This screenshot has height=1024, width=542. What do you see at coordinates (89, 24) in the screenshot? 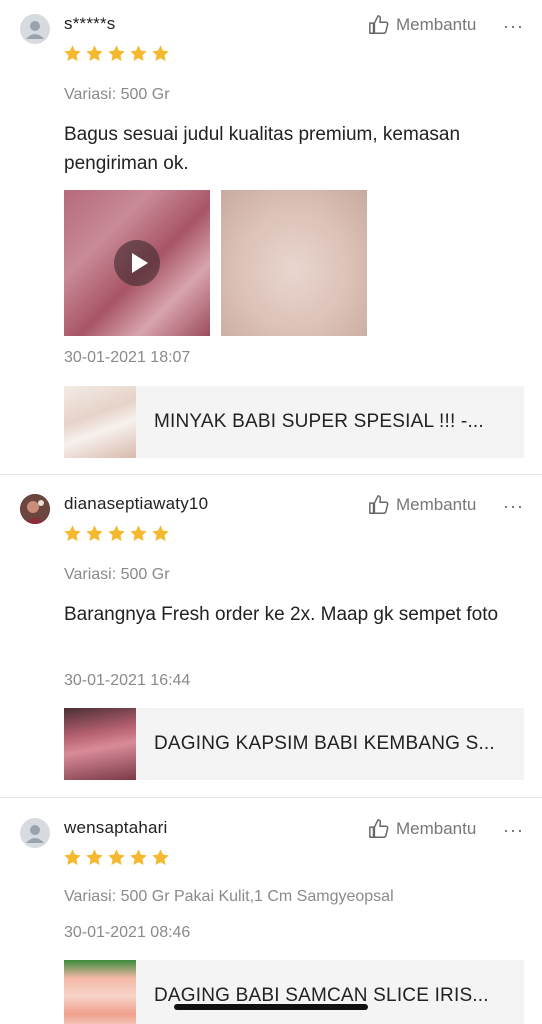
I see `reviewer-name: s*****s` at bounding box center [89, 24].